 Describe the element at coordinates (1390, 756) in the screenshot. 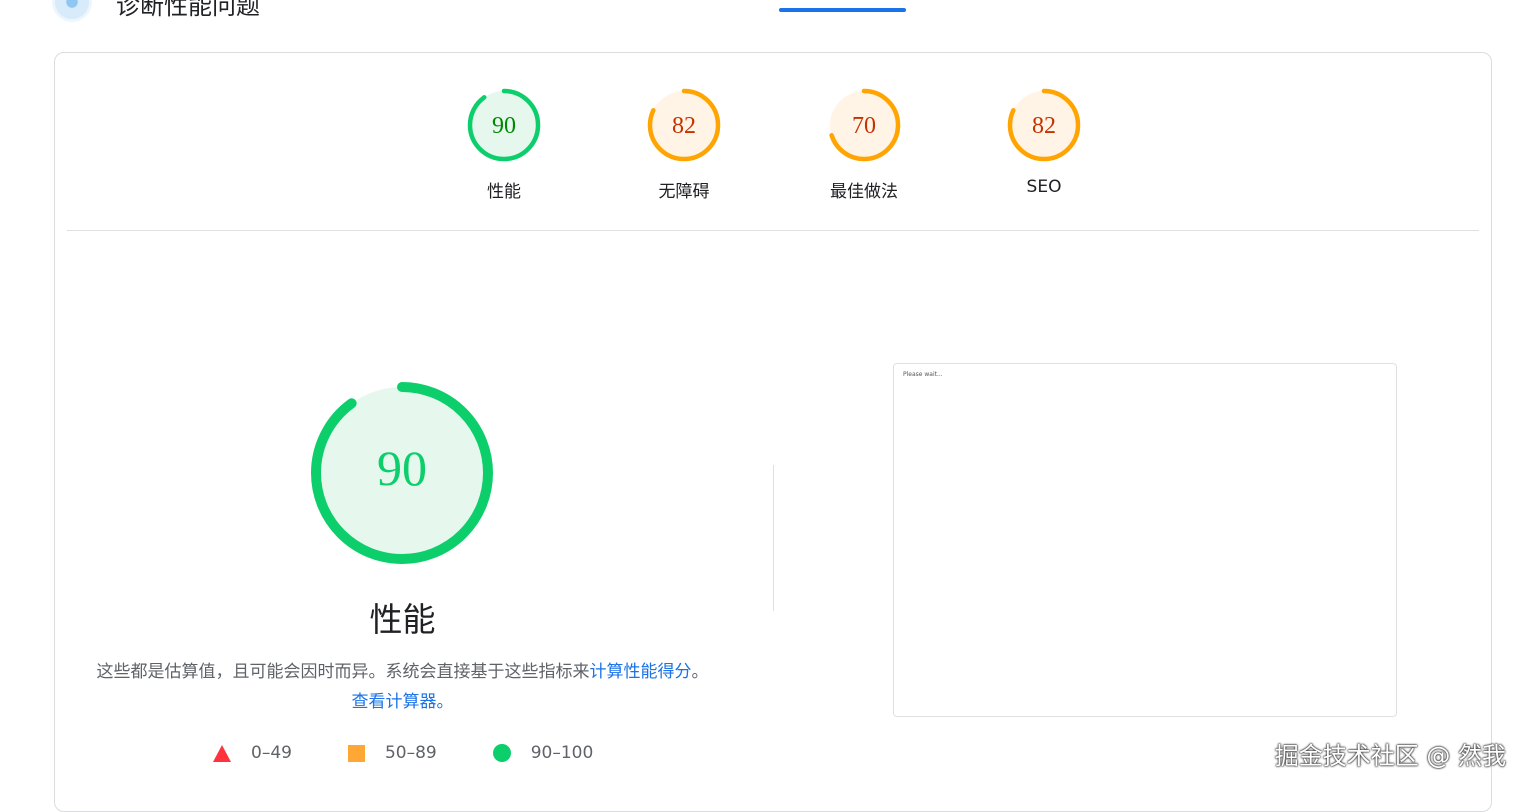

I see `watermark: 掘金技术社区 @ 然我` at that location.